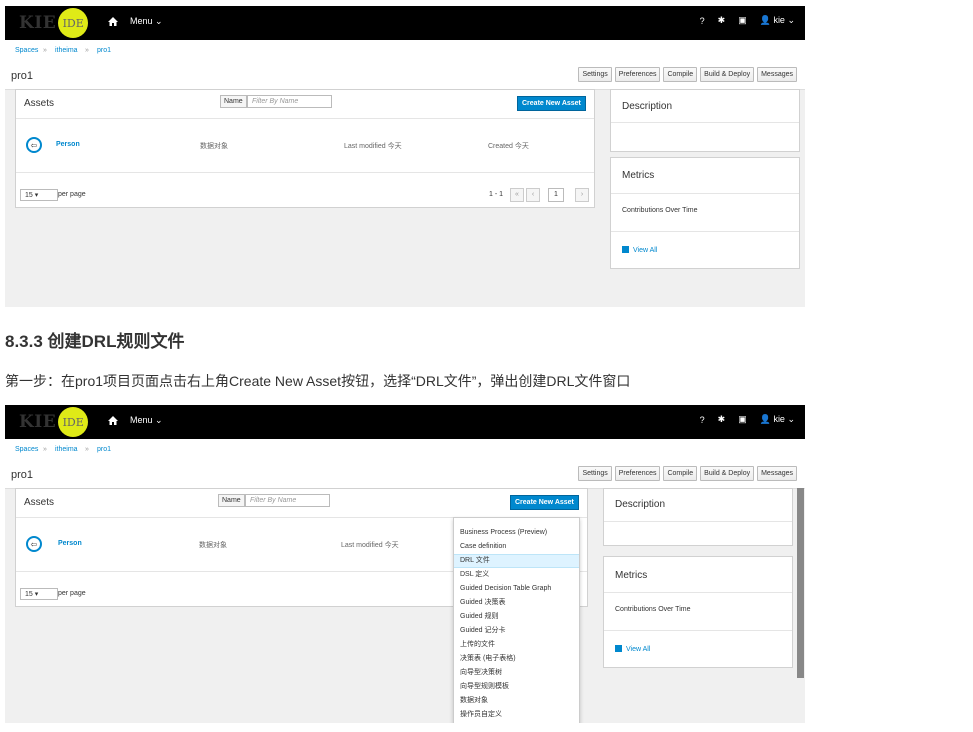 This screenshot has height=732, width=973. What do you see at coordinates (516, 659) in the screenshot?
I see `dropdown-item: 决策表 (电子表格)` at bounding box center [516, 659].